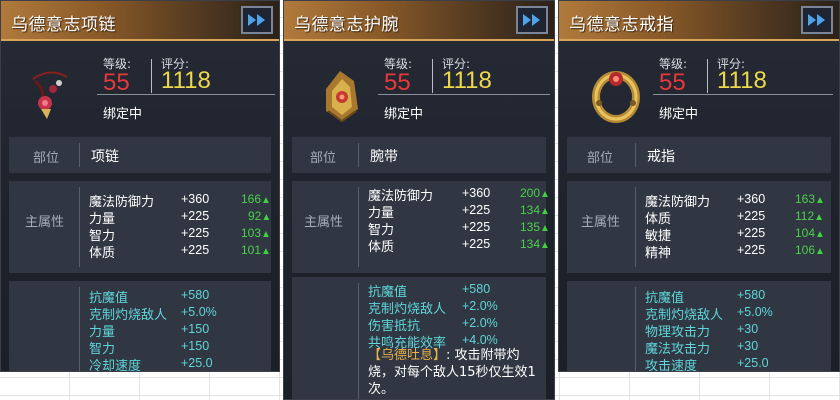  What do you see at coordinates (810, 199) in the screenshot?
I see `stat-compare: 163▲` at bounding box center [810, 199].